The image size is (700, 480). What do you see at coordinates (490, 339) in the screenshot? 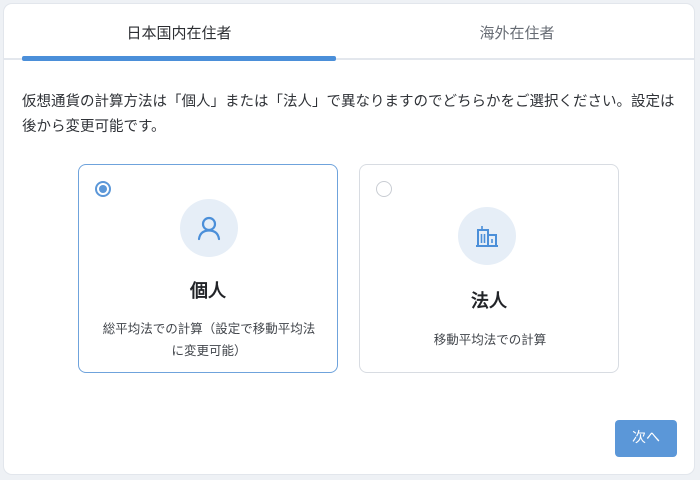
I see `option-desc-corporate: 移動平均法での計算` at bounding box center [490, 339].